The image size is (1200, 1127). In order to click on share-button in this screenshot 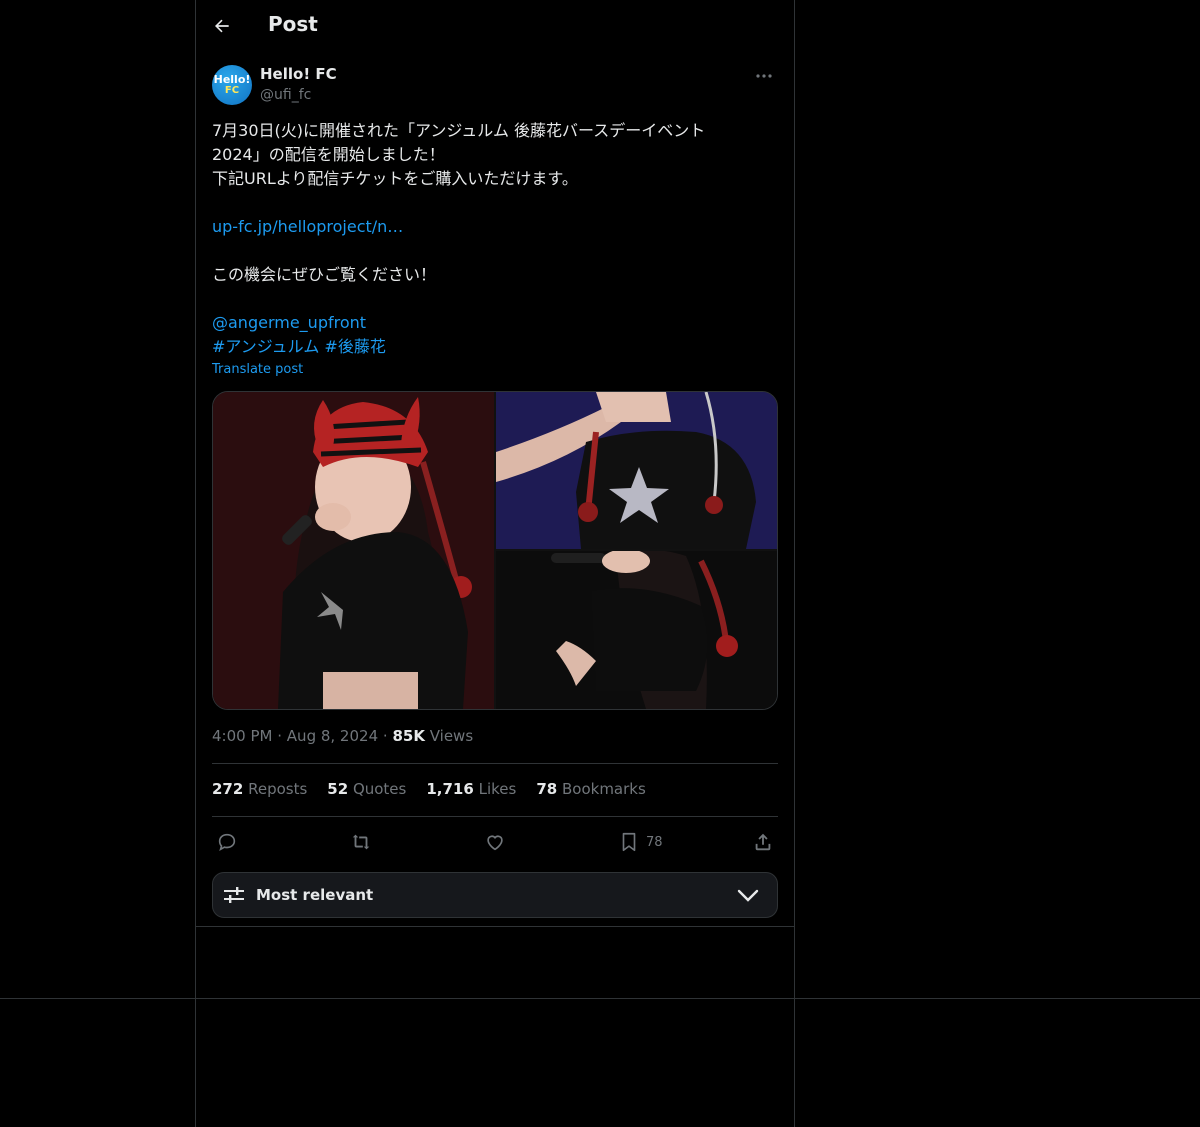, I will do `click(763, 842)`.